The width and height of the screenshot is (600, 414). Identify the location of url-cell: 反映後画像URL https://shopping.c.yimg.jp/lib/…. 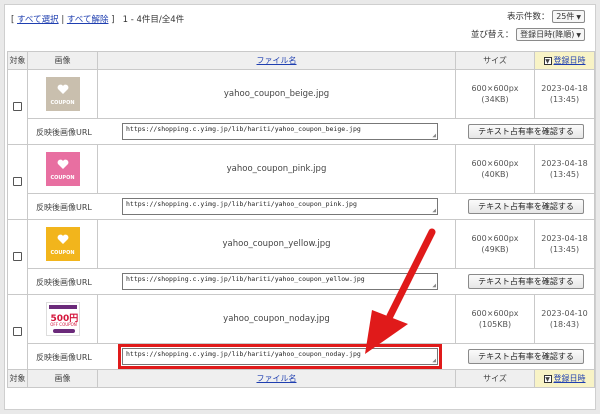
(311, 281).